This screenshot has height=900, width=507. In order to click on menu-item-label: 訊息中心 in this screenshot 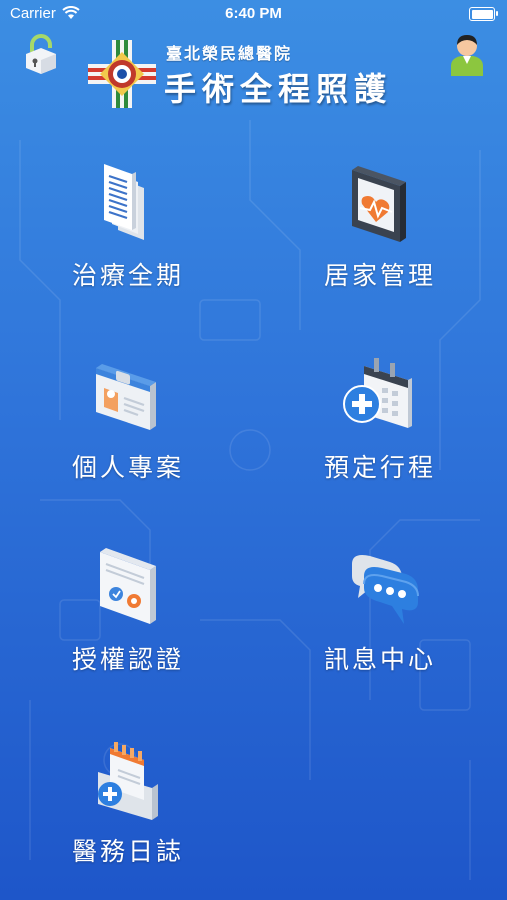, I will do `click(379, 659)`.